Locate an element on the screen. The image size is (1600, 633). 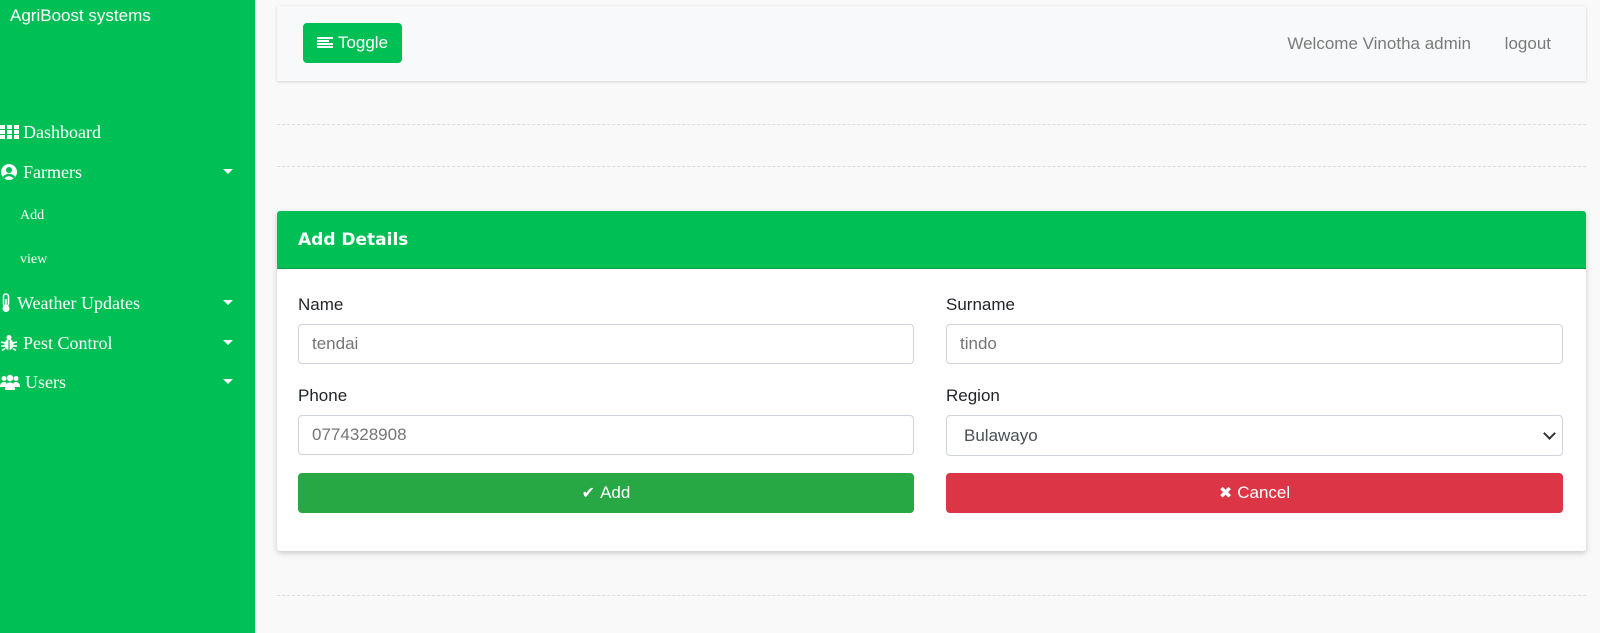
card-header: Add Details is located at coordinates (931, 240).